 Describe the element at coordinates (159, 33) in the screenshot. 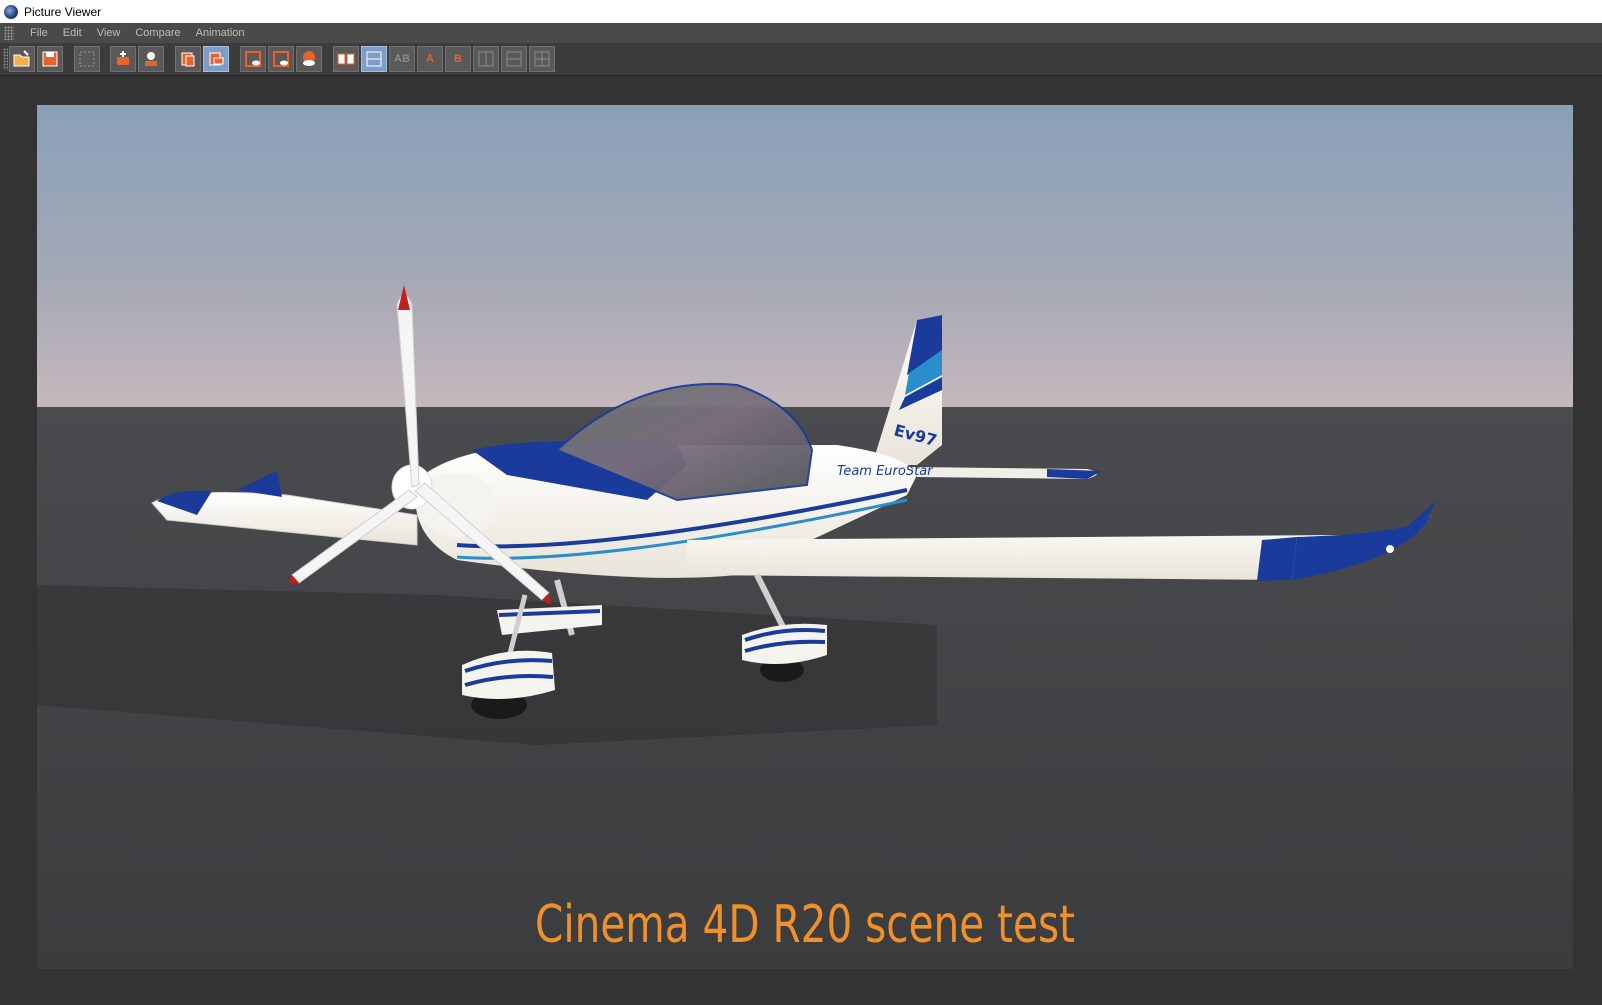

I see `menu-compare: Compare` at that location.